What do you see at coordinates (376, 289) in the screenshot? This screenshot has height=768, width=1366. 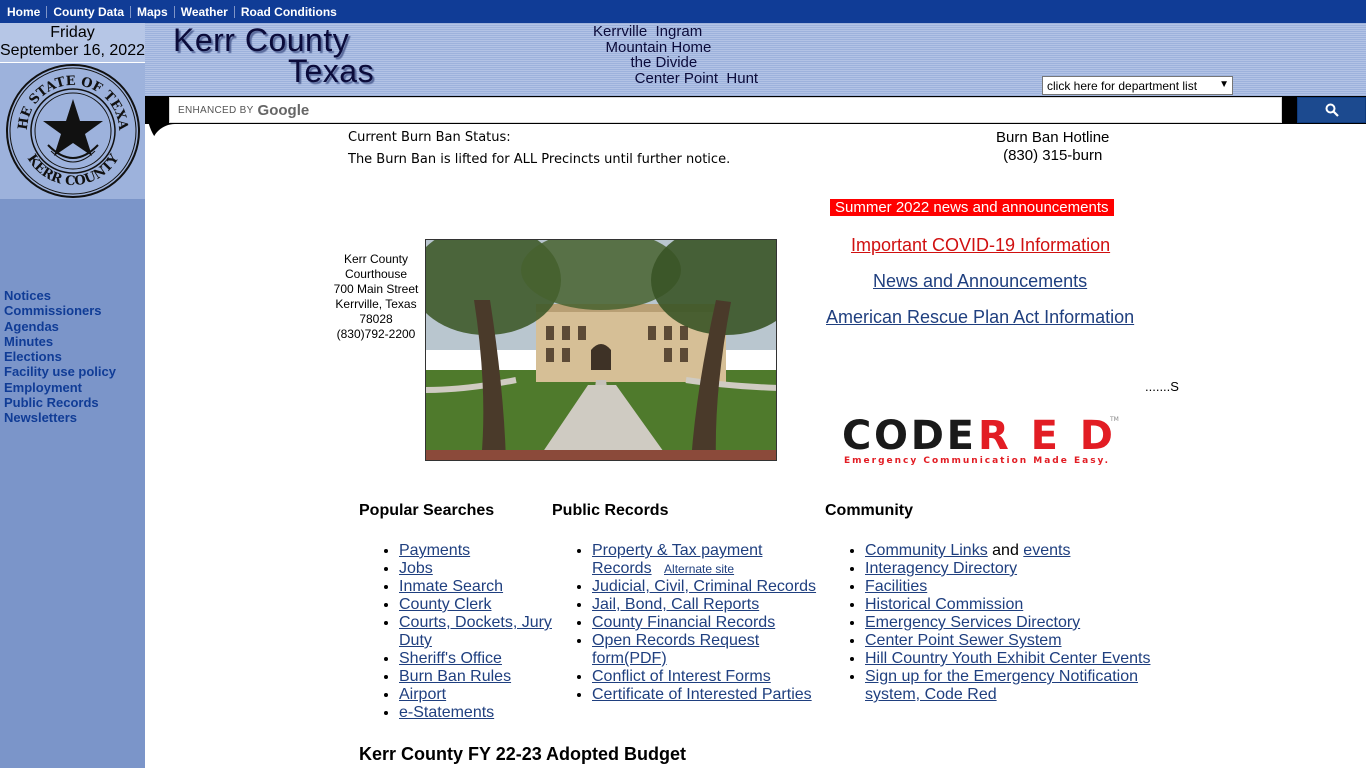 I see `address-line: 700 Main Street` at bounding box center [376, 289].